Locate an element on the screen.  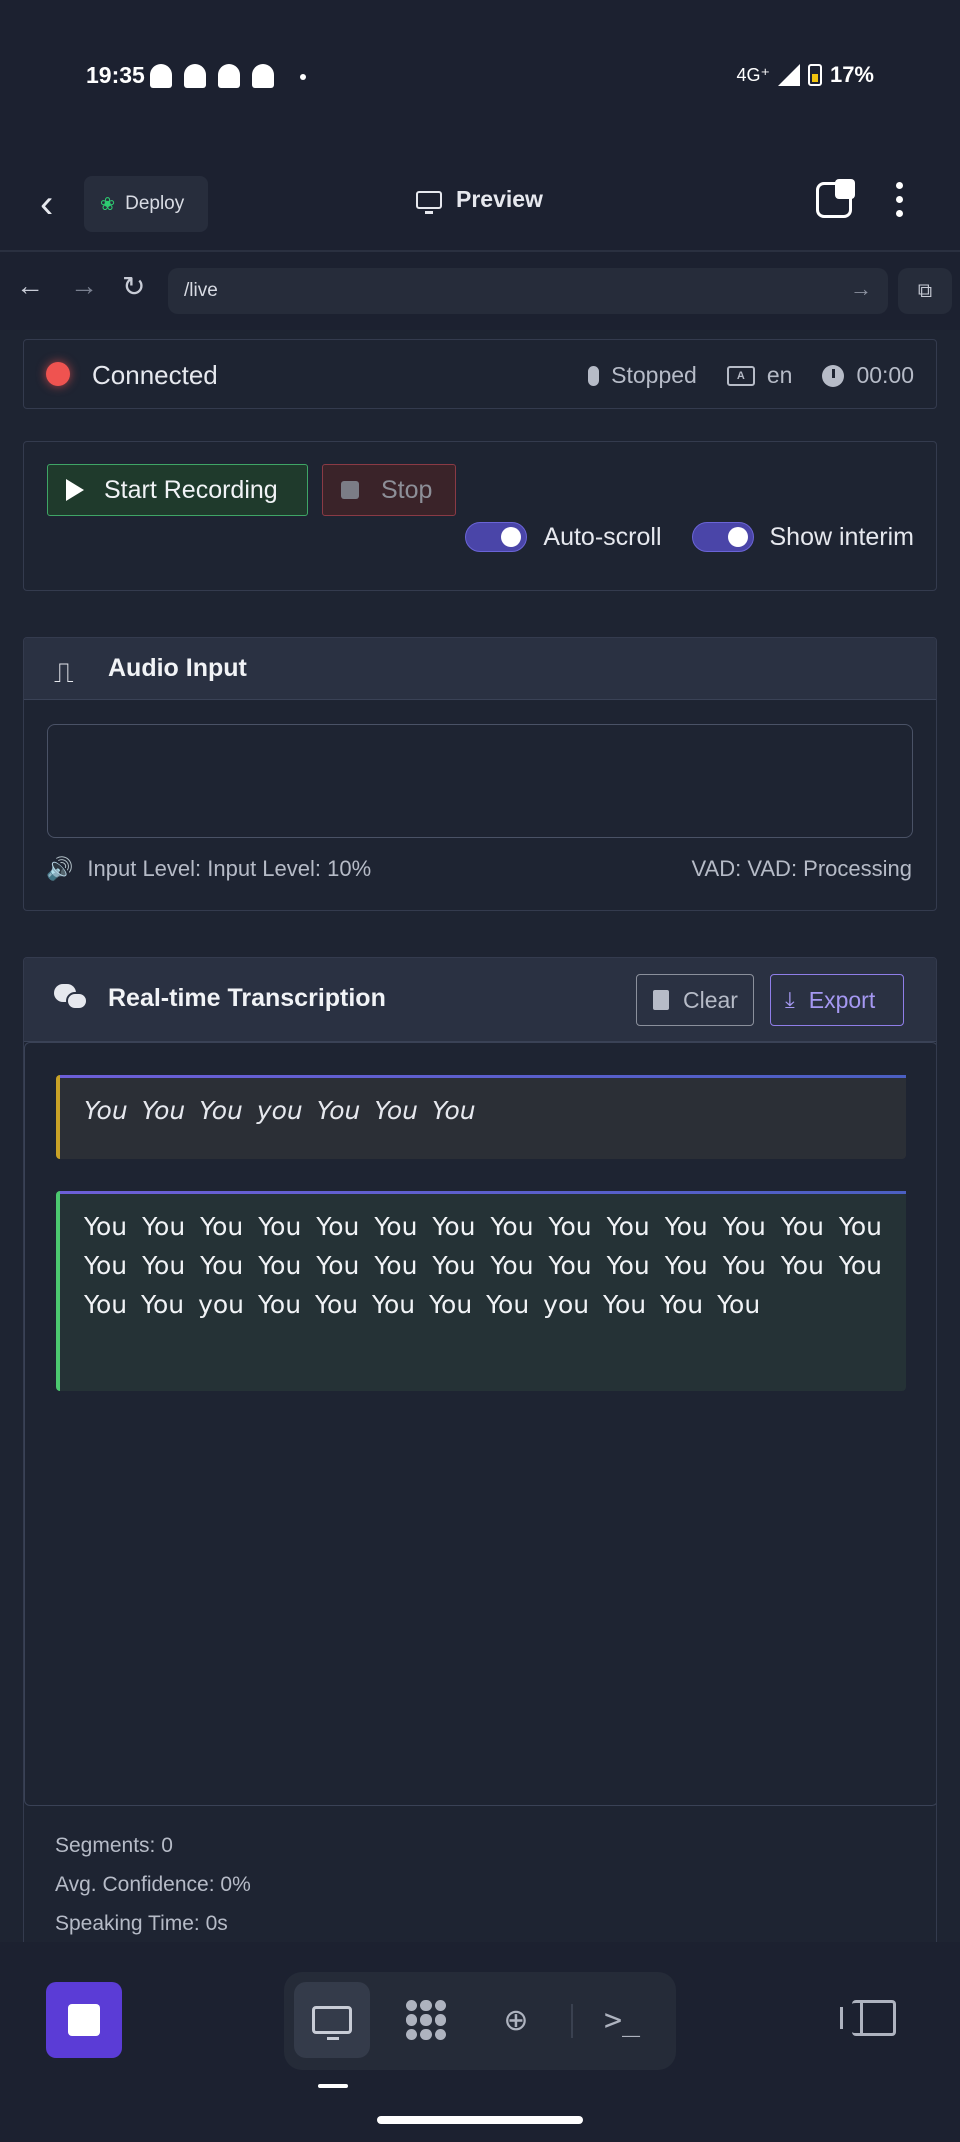
deploy-button: ❀ Deploy is located at coordinates (146, 204).